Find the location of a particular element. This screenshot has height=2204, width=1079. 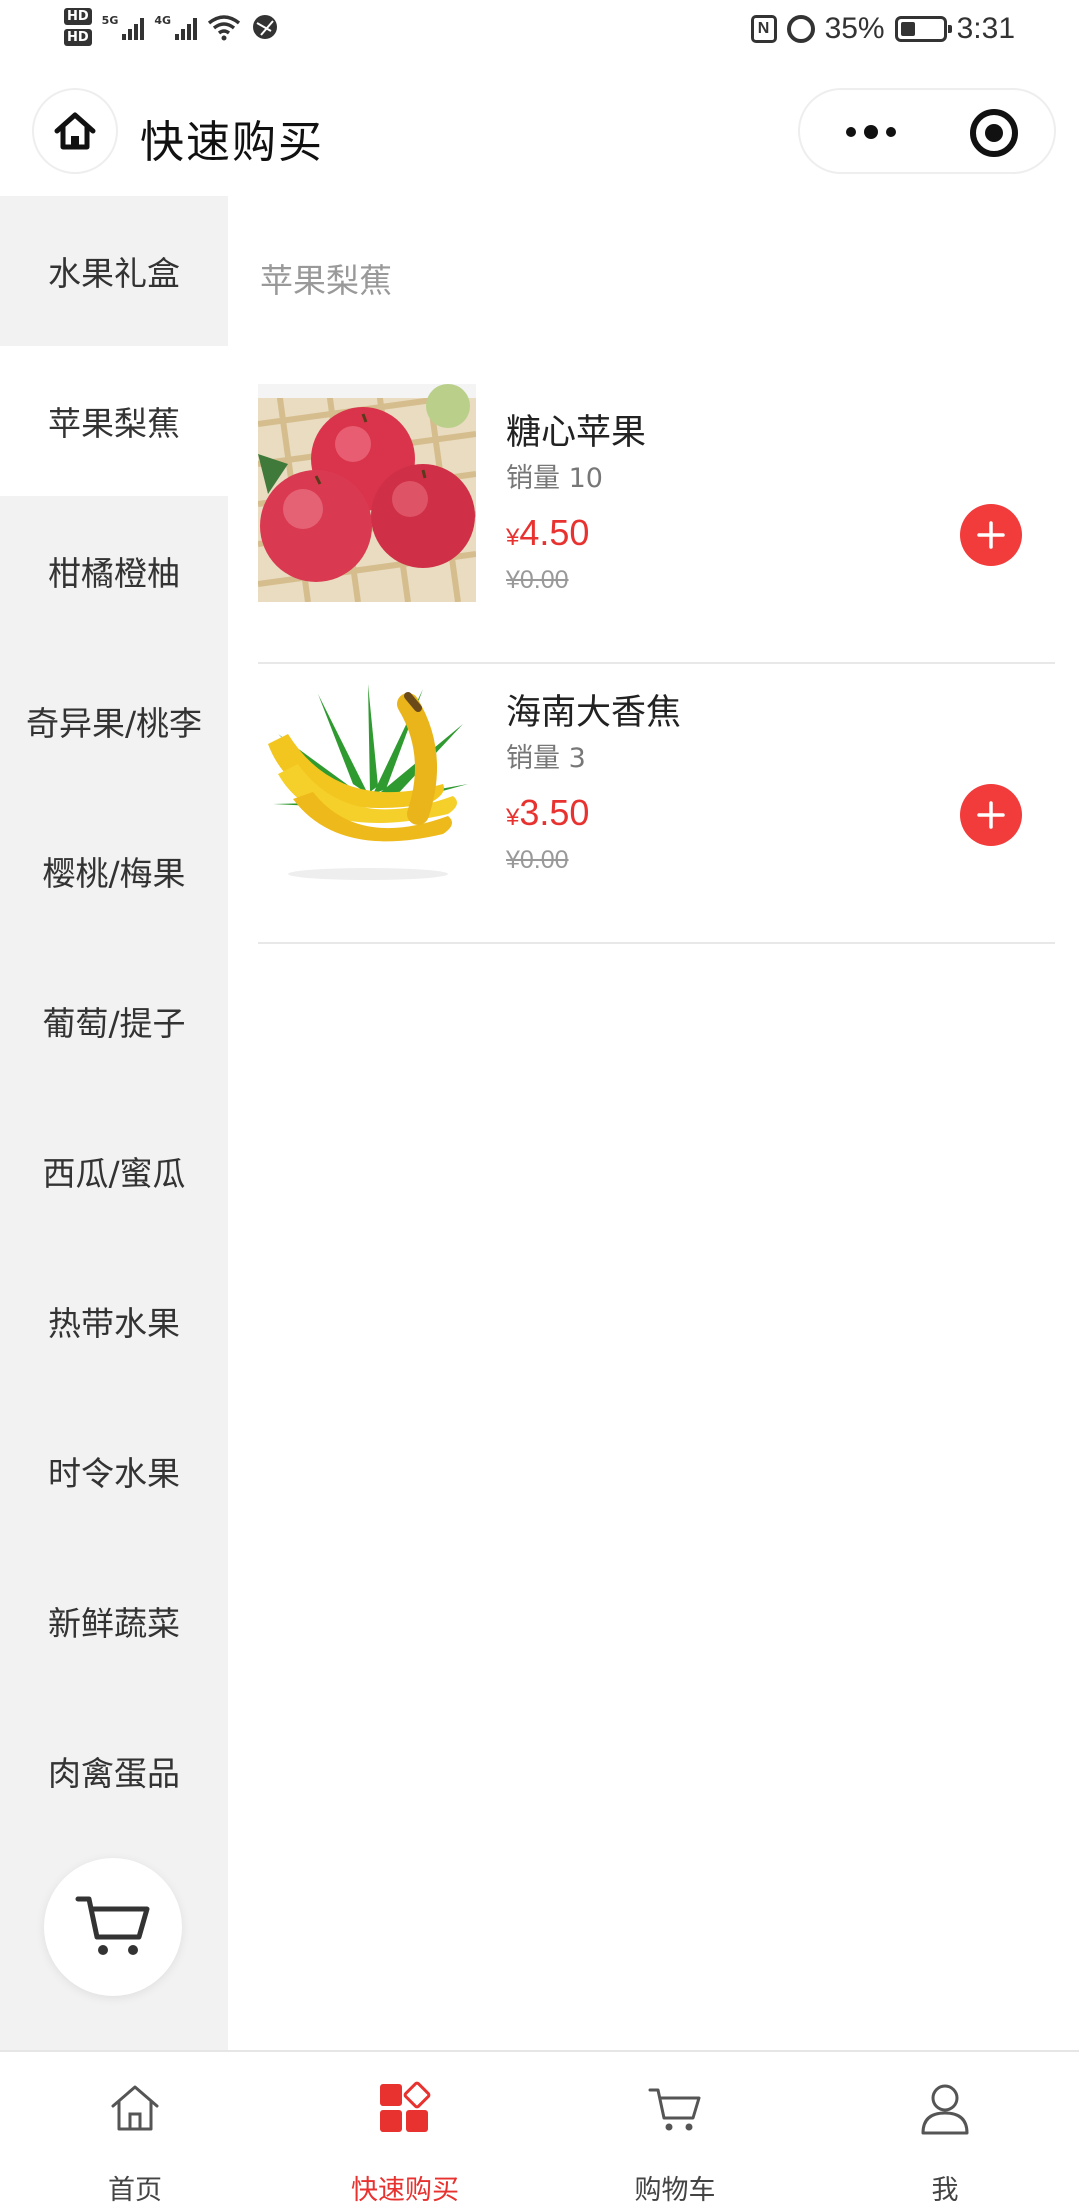

product-name: 海南大香焦 is located at coordinates (594, 713).